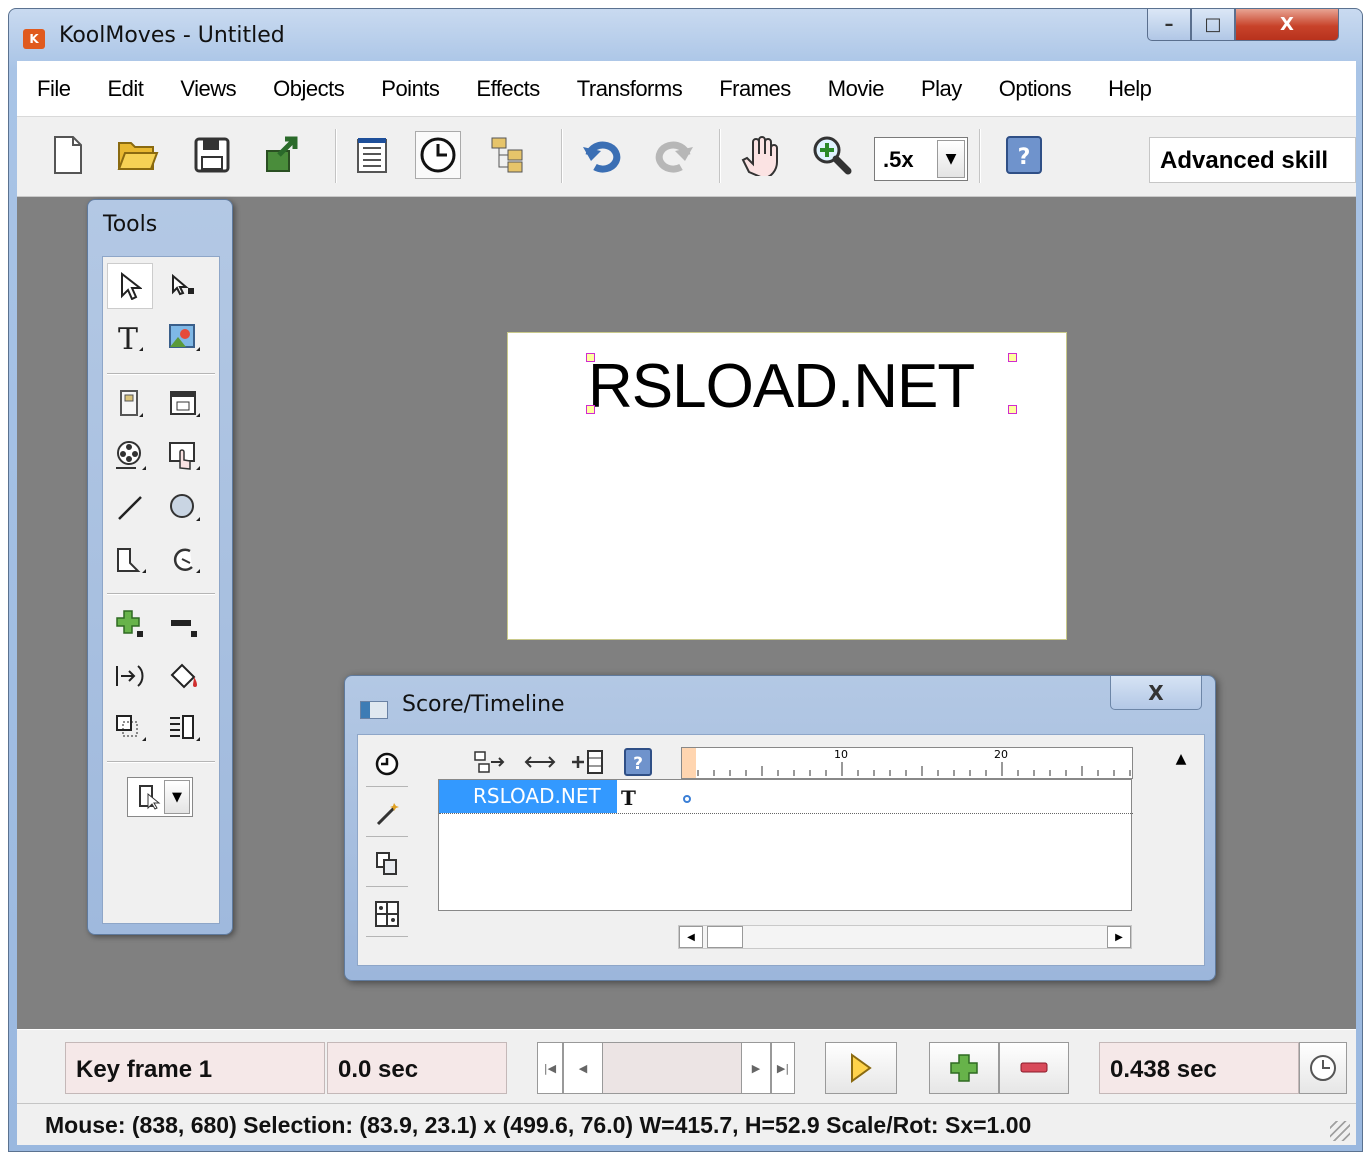  What do you see at coordinates (130, 560) in the screenshot?
I see `polygon-tool-icon` at bounding box center [130, 560].